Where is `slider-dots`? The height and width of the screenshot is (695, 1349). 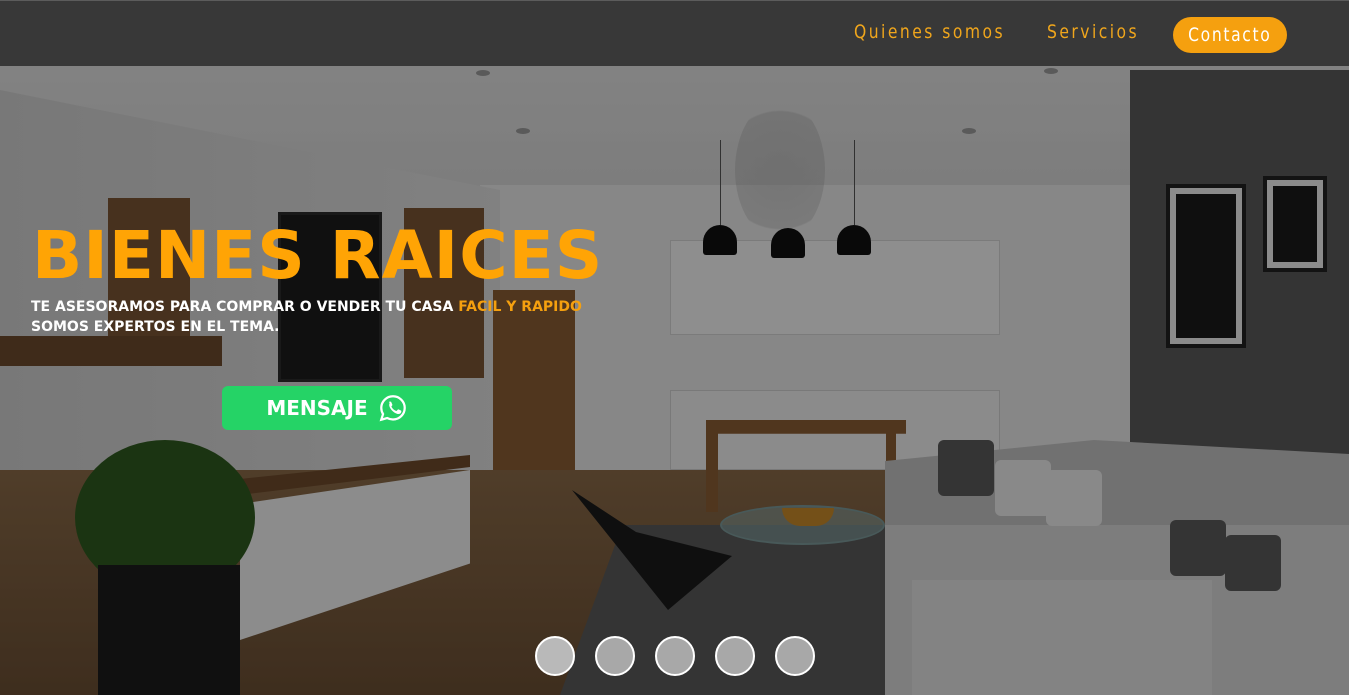
slider-dots is located at coordinates (675, 656).